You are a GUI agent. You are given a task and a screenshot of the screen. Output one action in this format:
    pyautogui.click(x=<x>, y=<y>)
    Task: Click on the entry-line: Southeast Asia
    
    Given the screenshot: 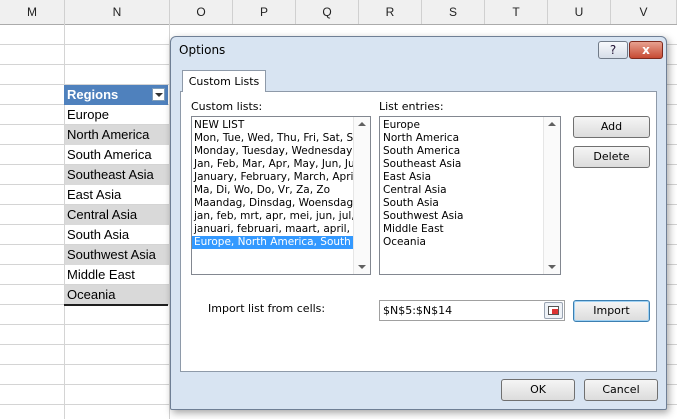 What is the action you would take?
    pyautogui.click(x=422, y=164)
    